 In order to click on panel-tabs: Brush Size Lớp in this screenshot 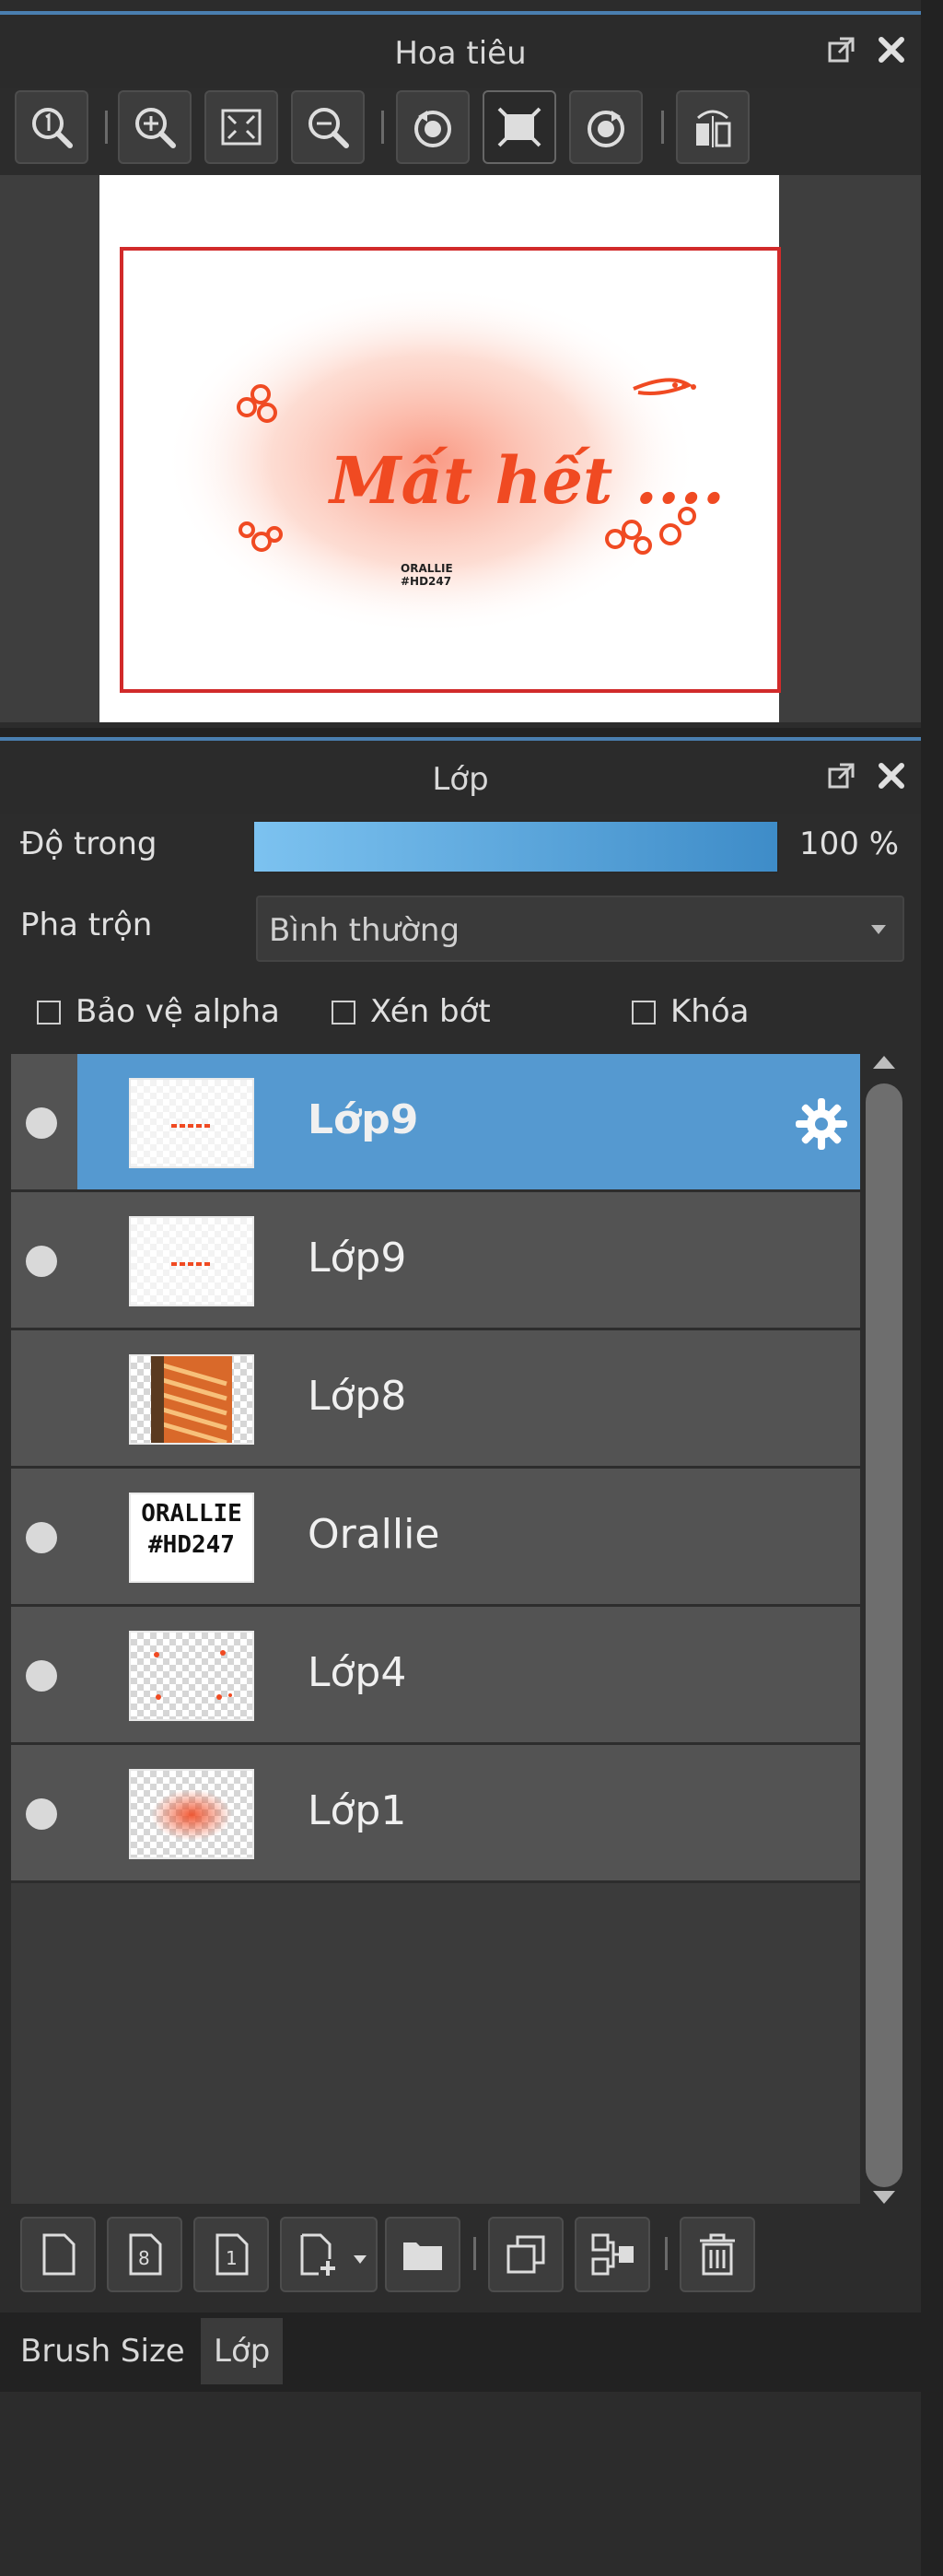, I will do `click(461, 2352)`.